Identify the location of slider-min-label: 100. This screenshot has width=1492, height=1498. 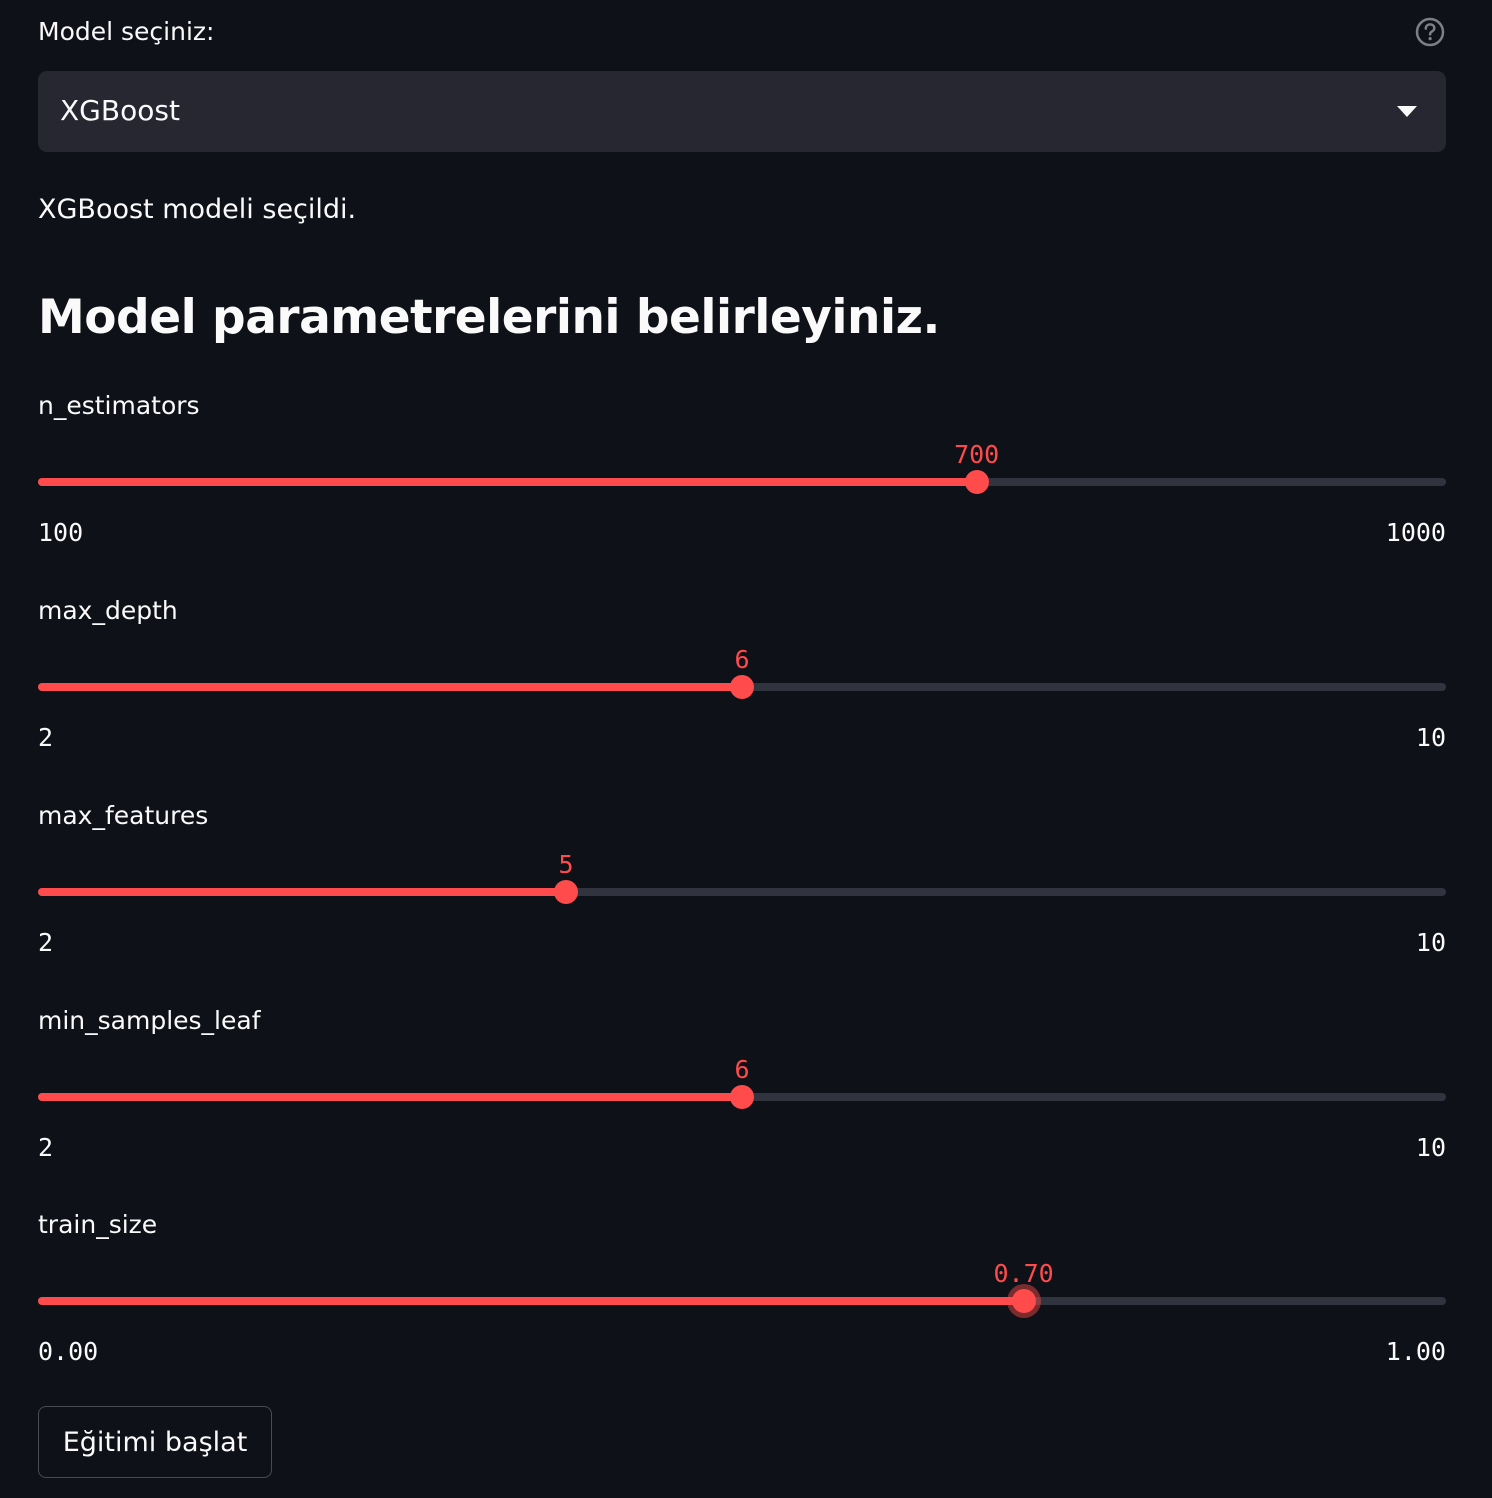
(61, 532).